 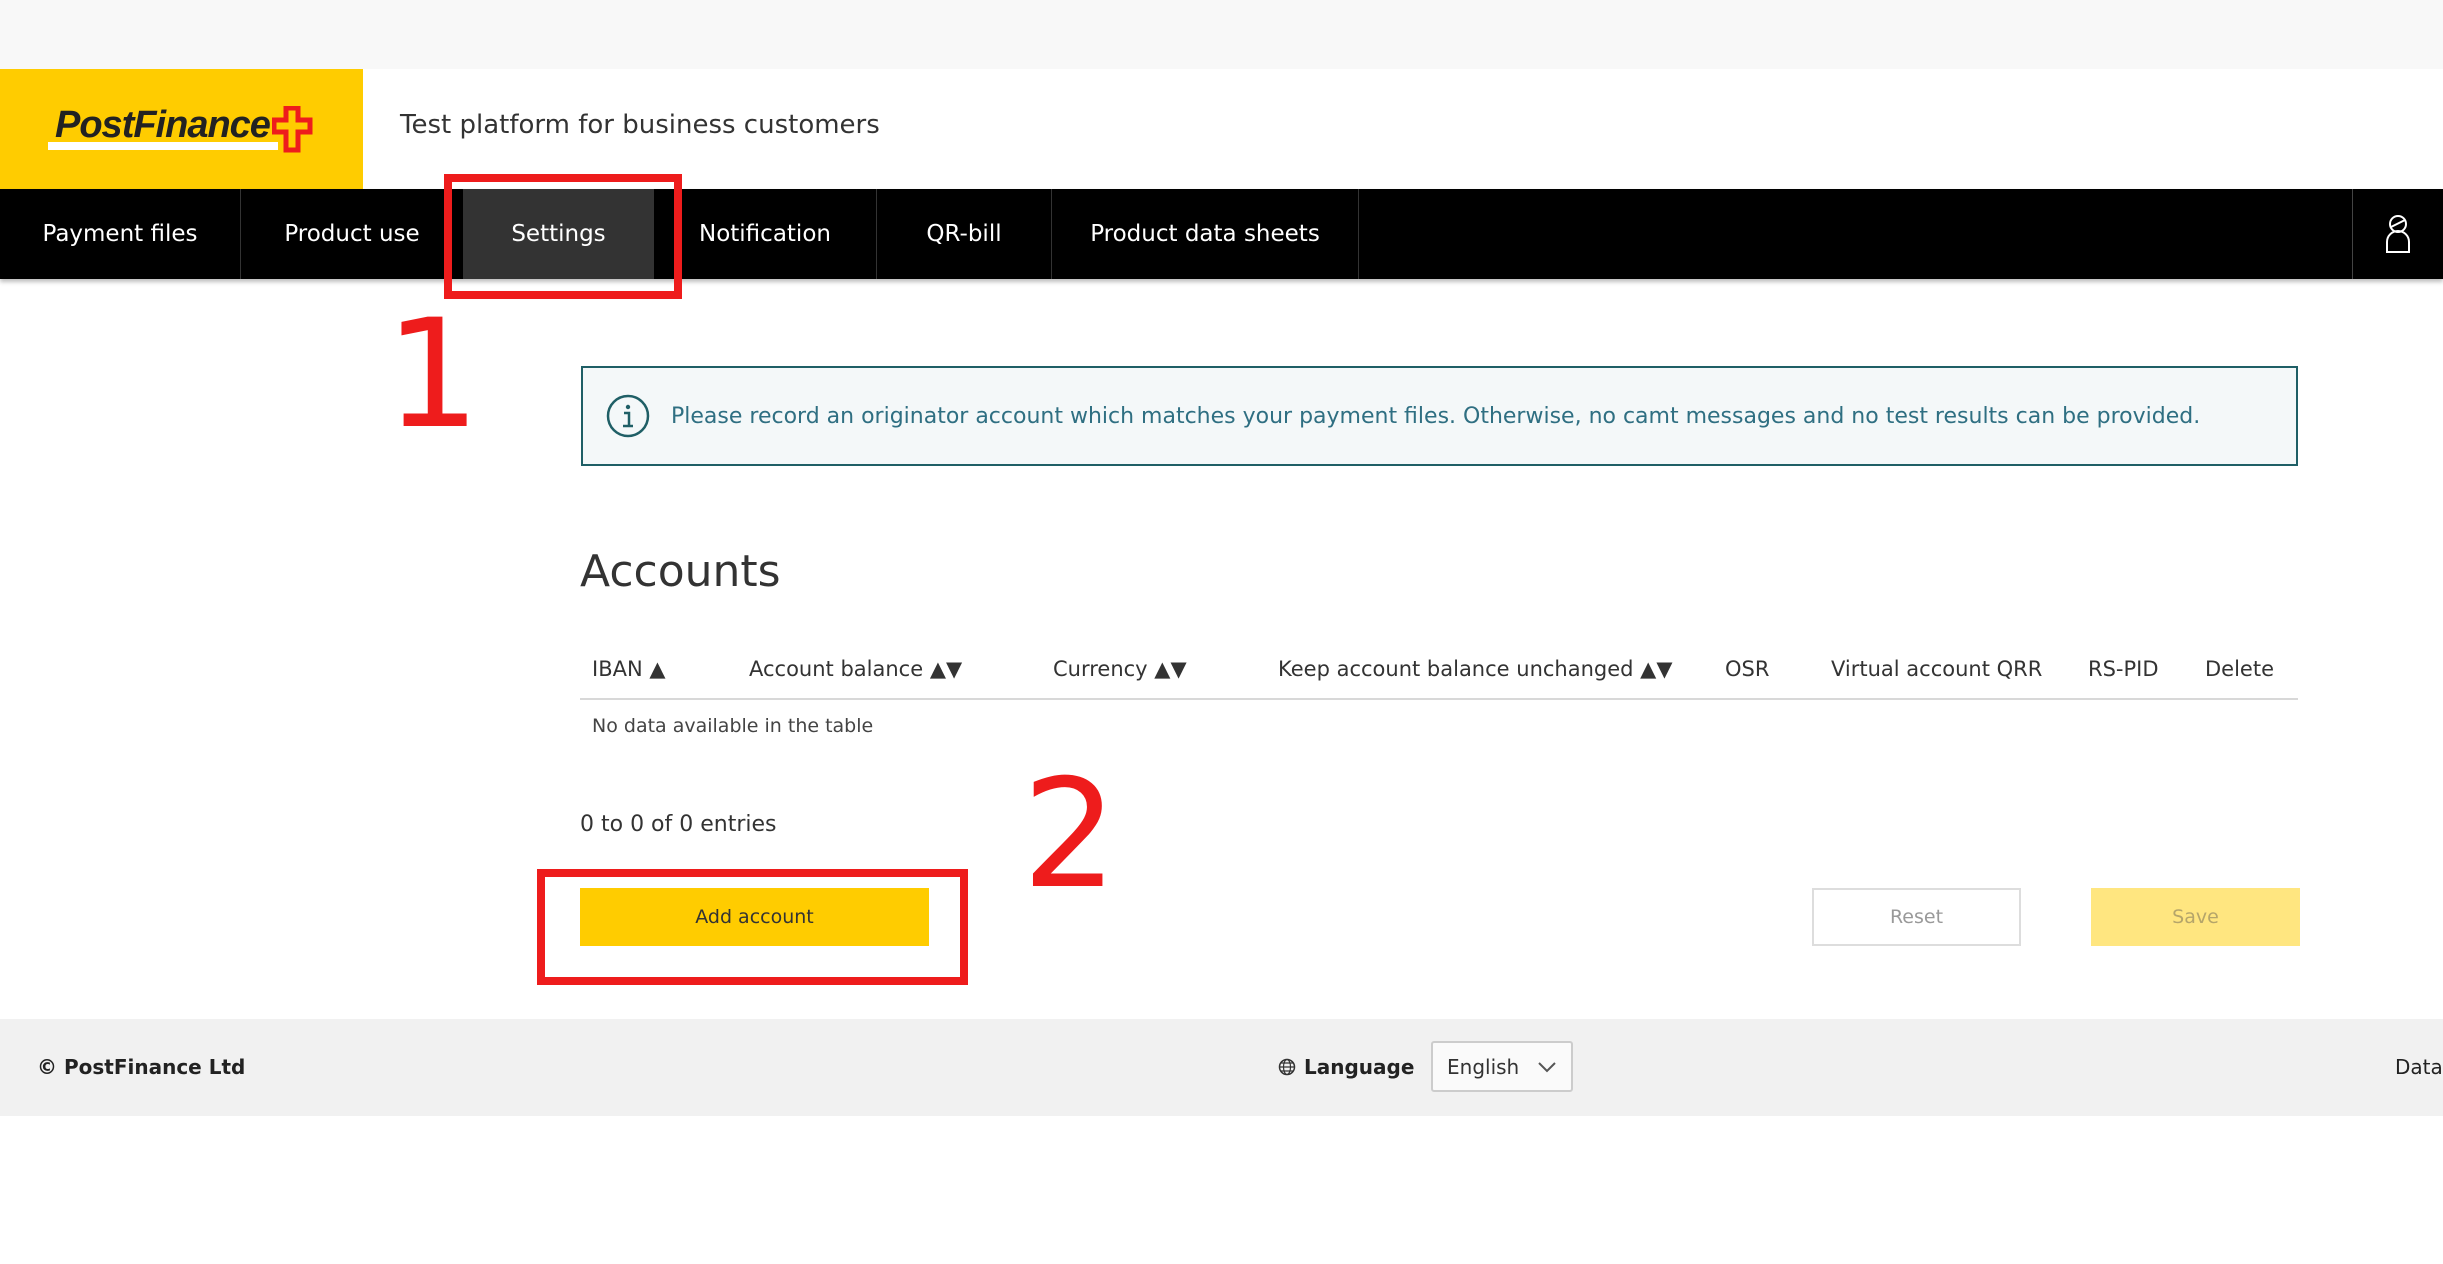 I want to click on swiss-cross-logo-icon, so click(x=292, y=129).